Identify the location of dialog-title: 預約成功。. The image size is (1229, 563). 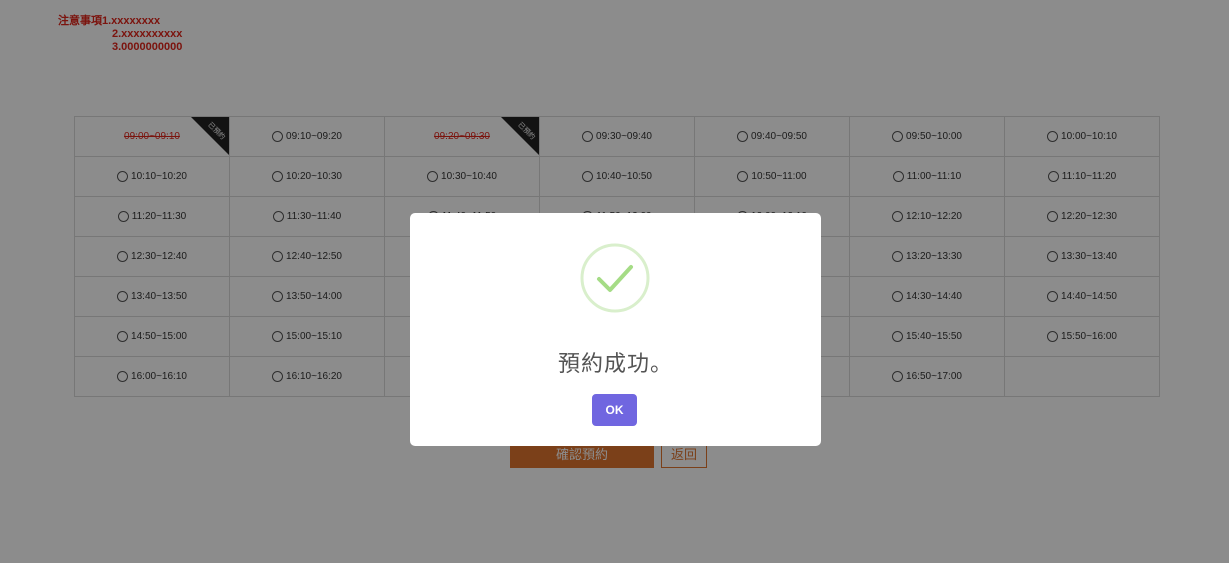
(615, 363).